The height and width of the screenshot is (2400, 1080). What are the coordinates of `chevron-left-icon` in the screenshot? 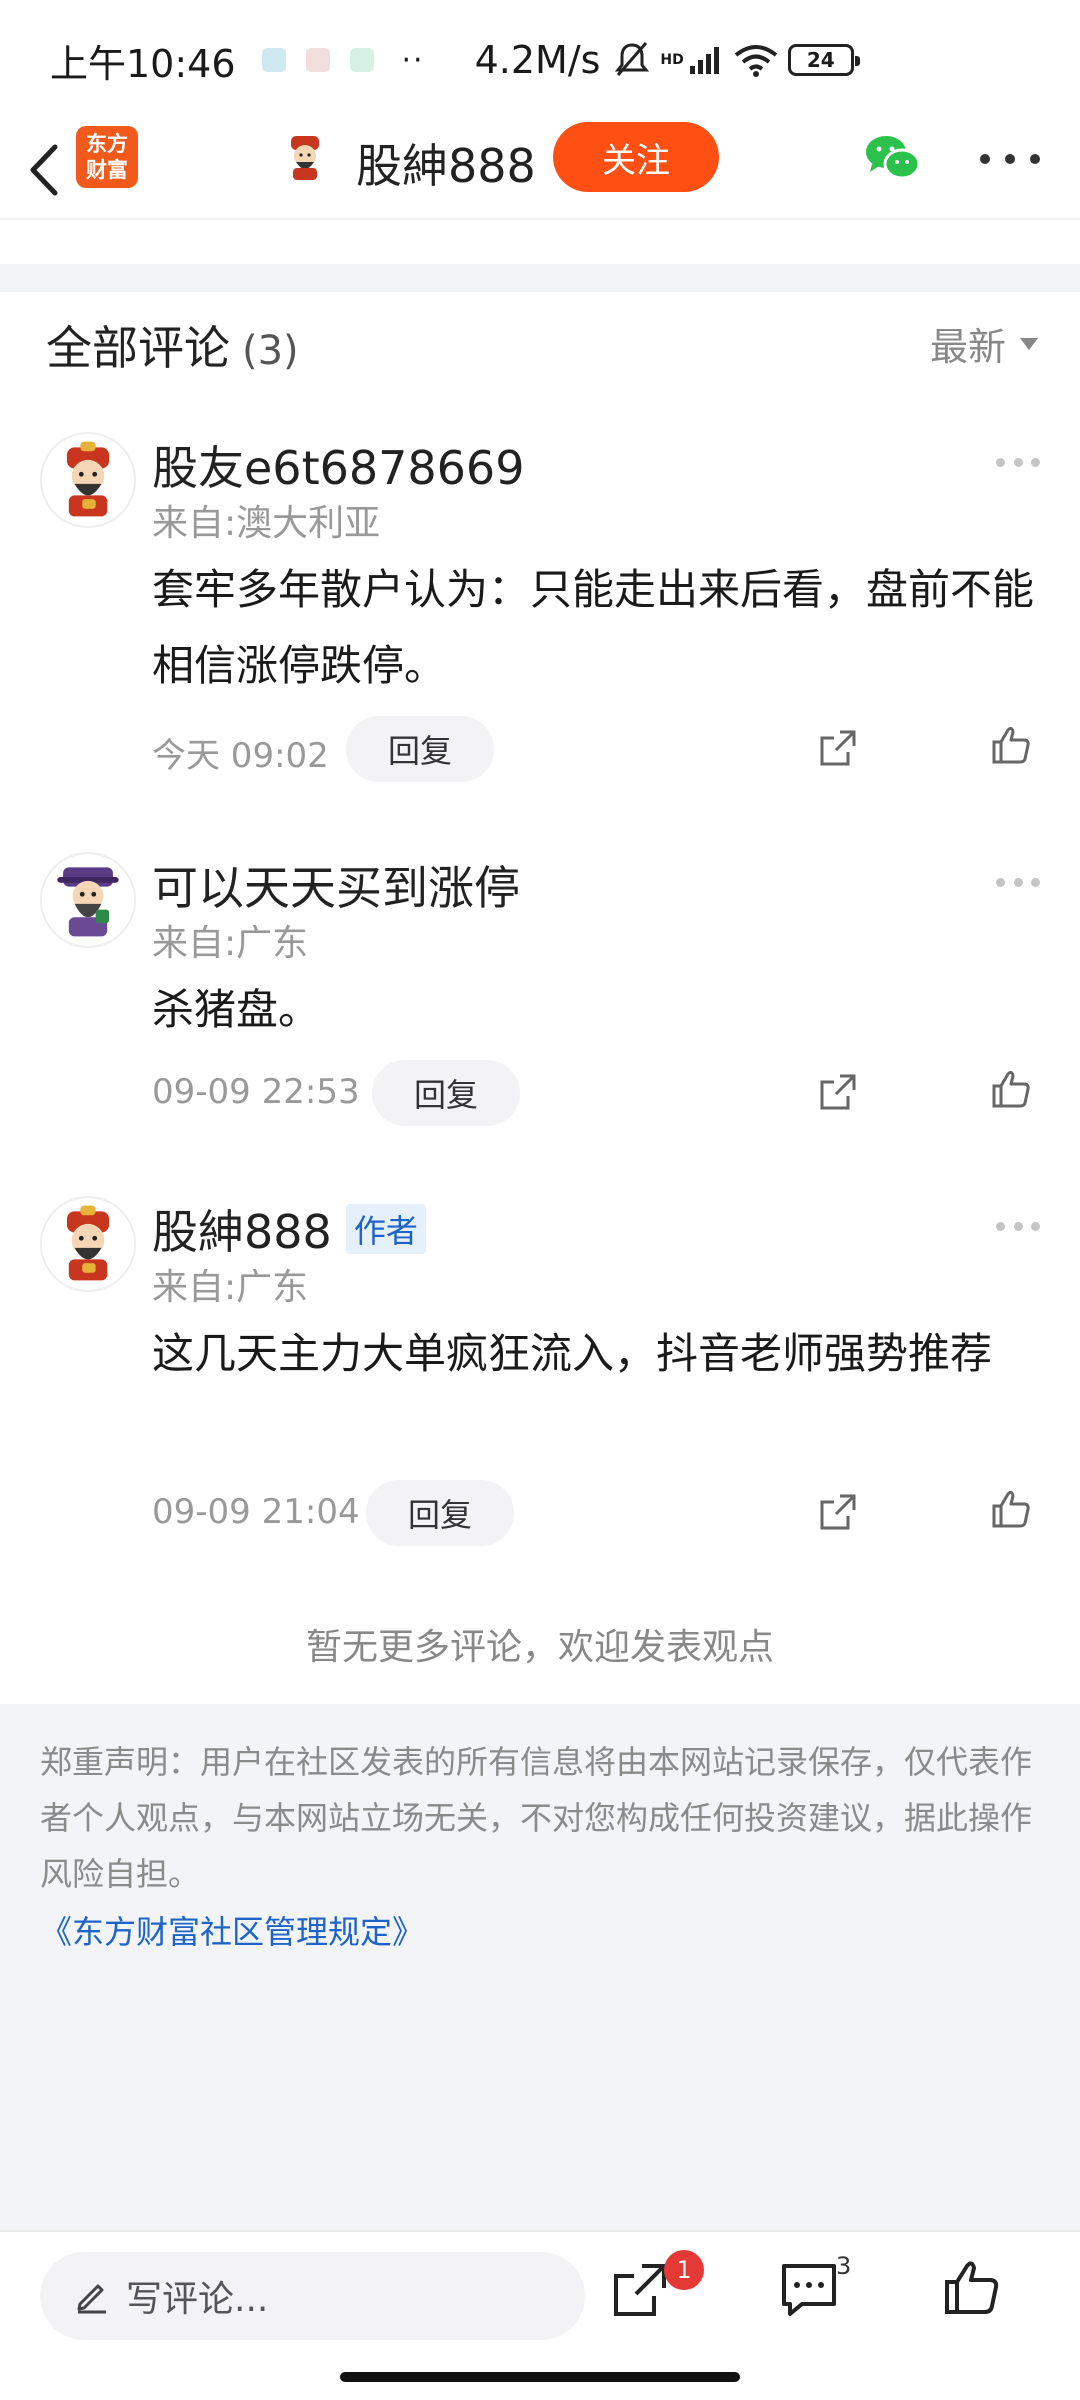 It's located at (44, 170).